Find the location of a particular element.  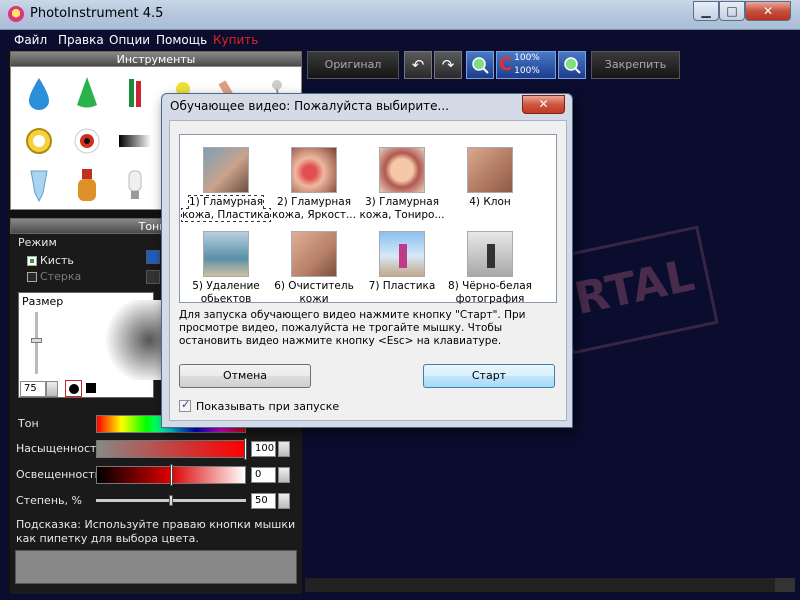

size-input: 75 is located at coordinates (33, 389).